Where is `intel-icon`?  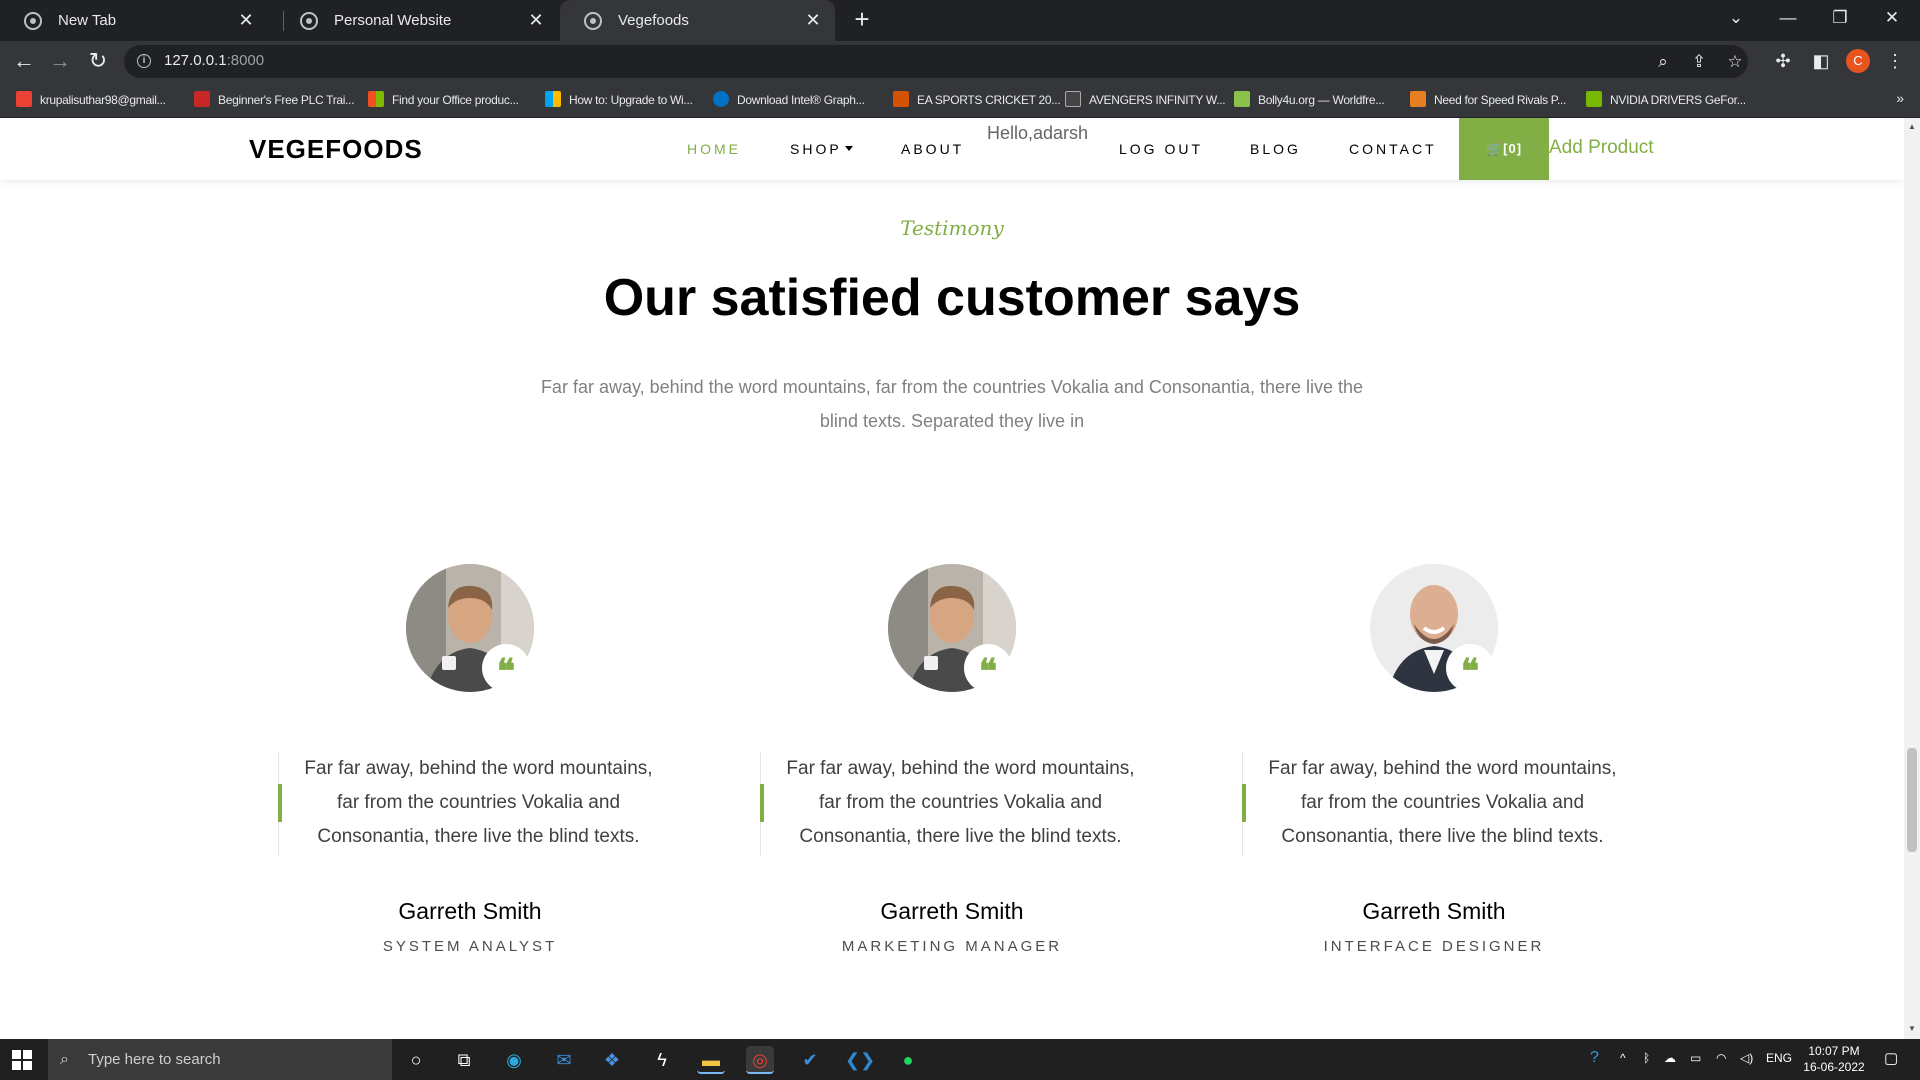
intel-icon is located at coordinates (721, 99).